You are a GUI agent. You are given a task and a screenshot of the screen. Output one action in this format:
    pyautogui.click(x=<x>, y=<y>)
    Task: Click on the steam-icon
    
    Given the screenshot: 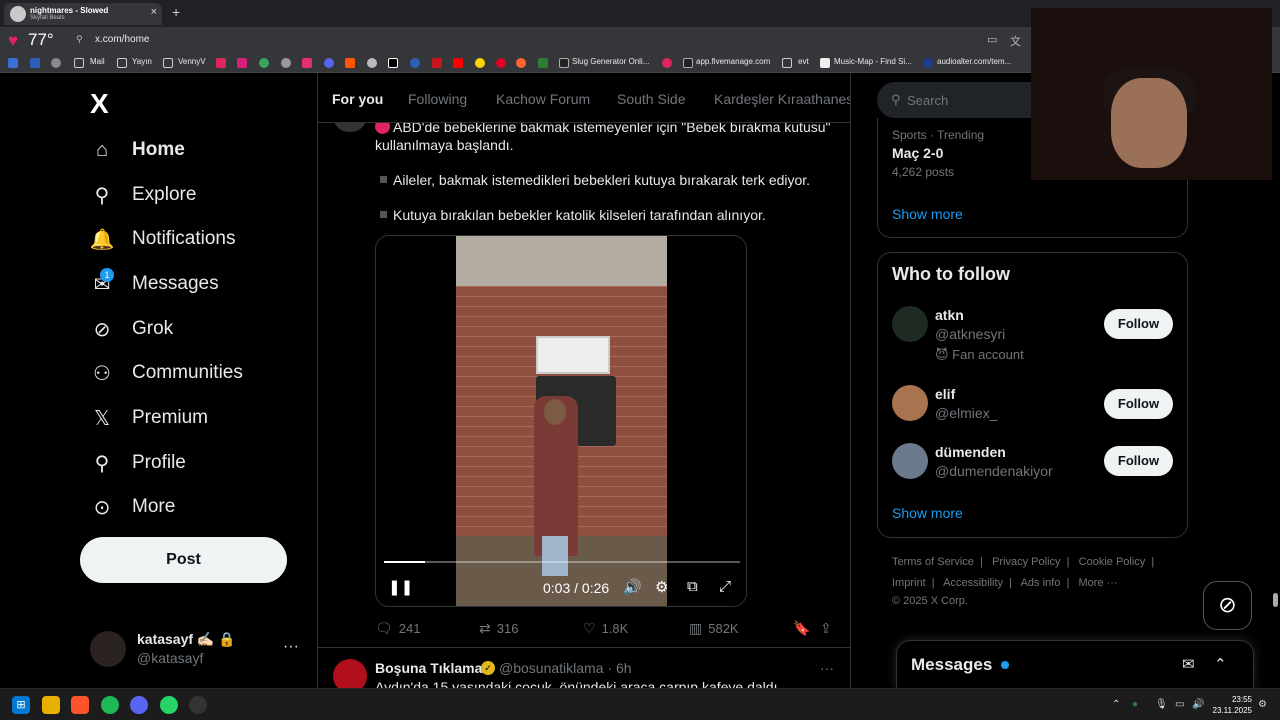 What is the action you would take?
    pyautogui.click(x=198, y=705)
    